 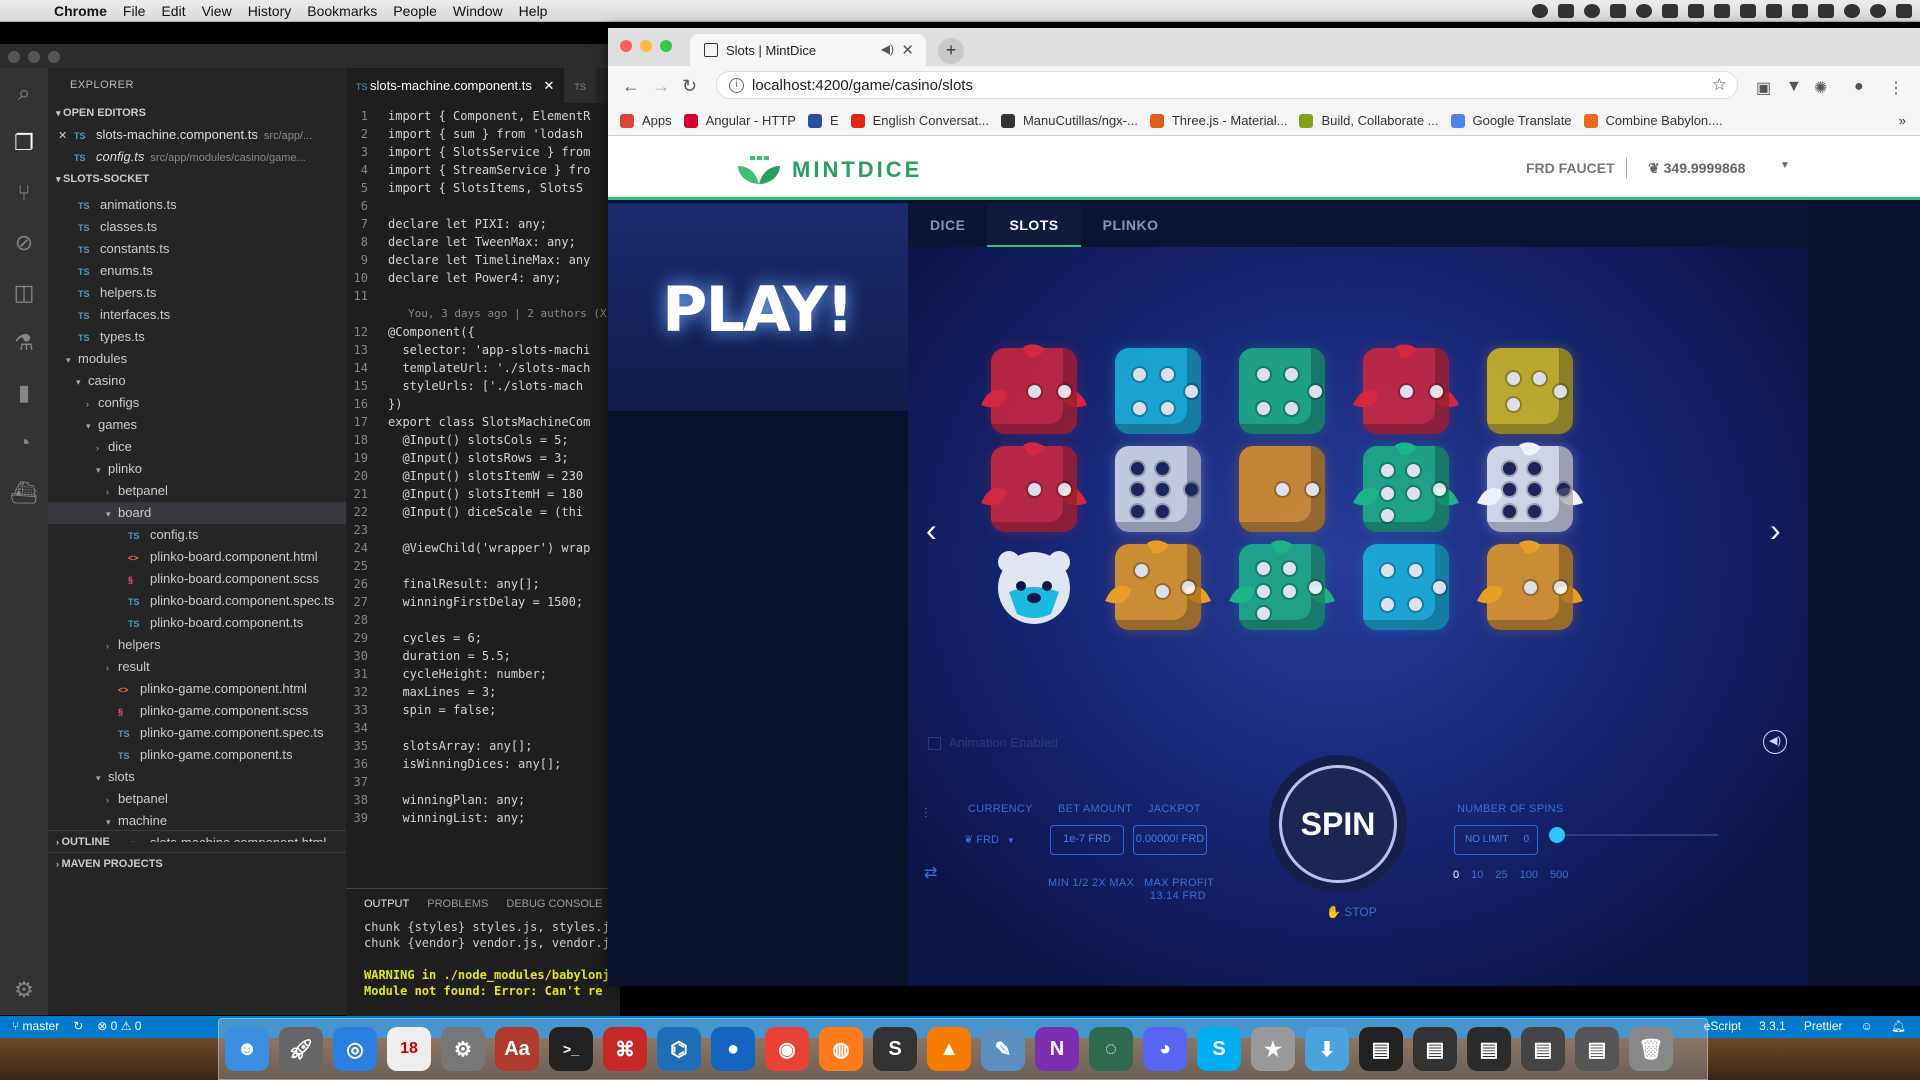 What do you see at coordinates (1111, 1049) in the screenshot?
I see `activity-ring-icon: ◌` at bounding box center [1111, 1049].